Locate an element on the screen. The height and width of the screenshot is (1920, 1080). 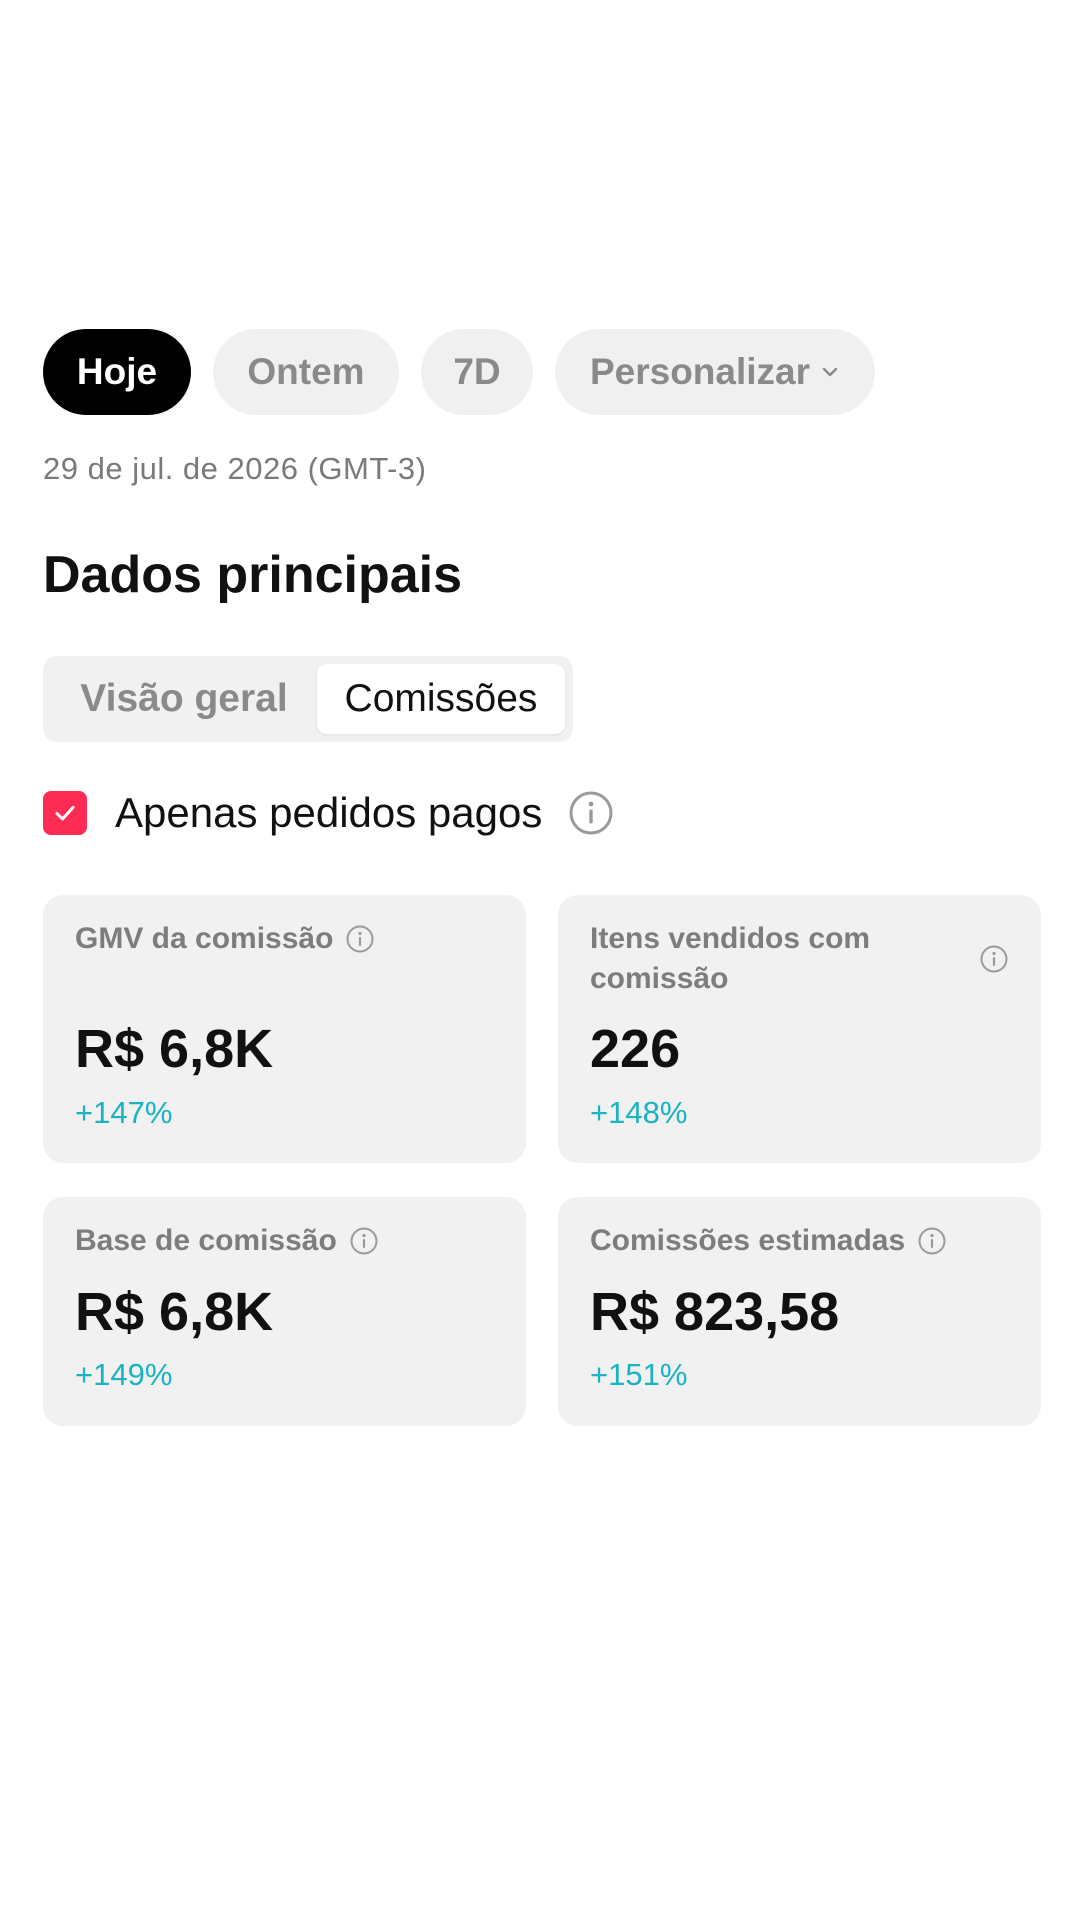
metric-label: Itens vendidos com comissão is located at coordinates (730, 958).